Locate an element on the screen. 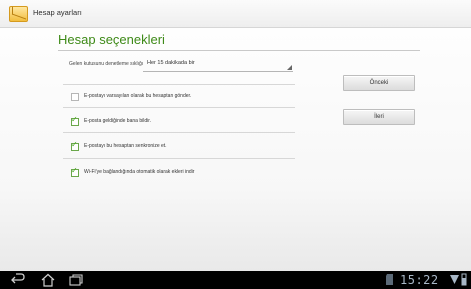 The height and width of the screenshot is (289, 471). check-frequency-value: Her 15 dakikada bir is located at coordinates (171, 63).